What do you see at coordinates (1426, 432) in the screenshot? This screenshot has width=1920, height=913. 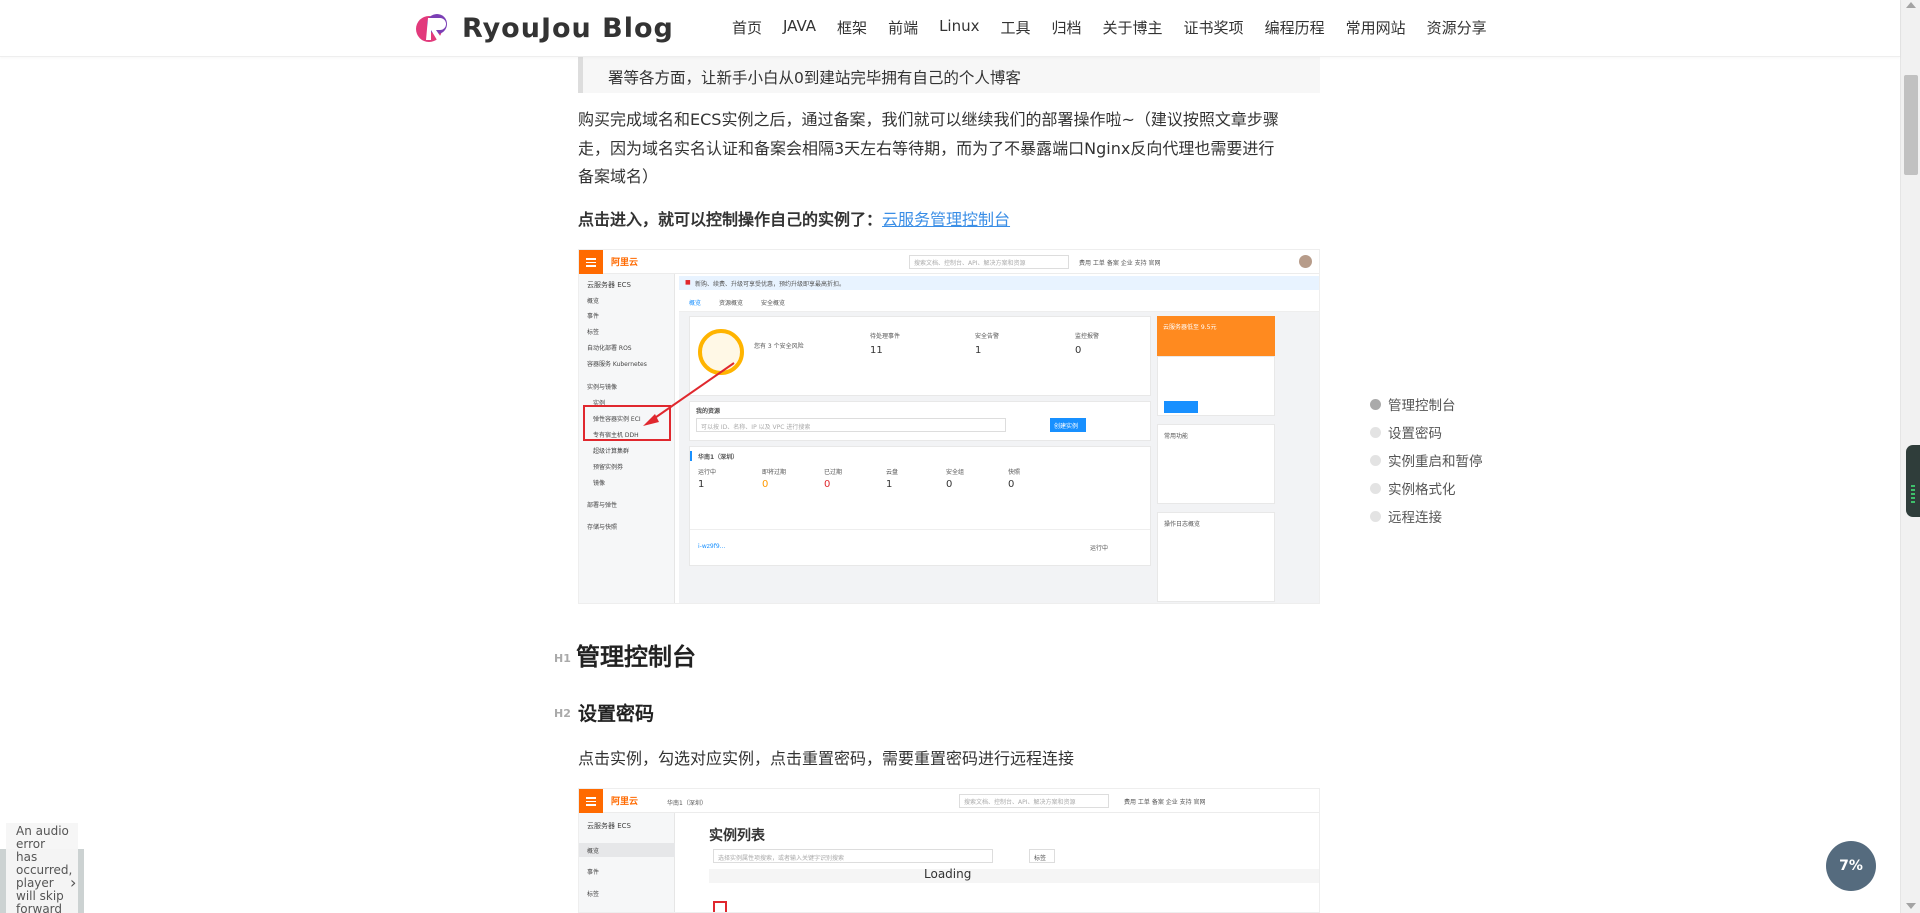 I see `toc-item: 设置密码` at bounding box center [1426, 432].